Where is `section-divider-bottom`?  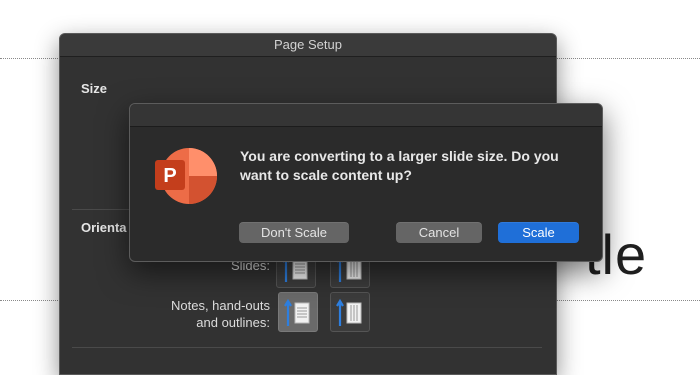
section-divider-bottom is located at coordinates (307, 347).